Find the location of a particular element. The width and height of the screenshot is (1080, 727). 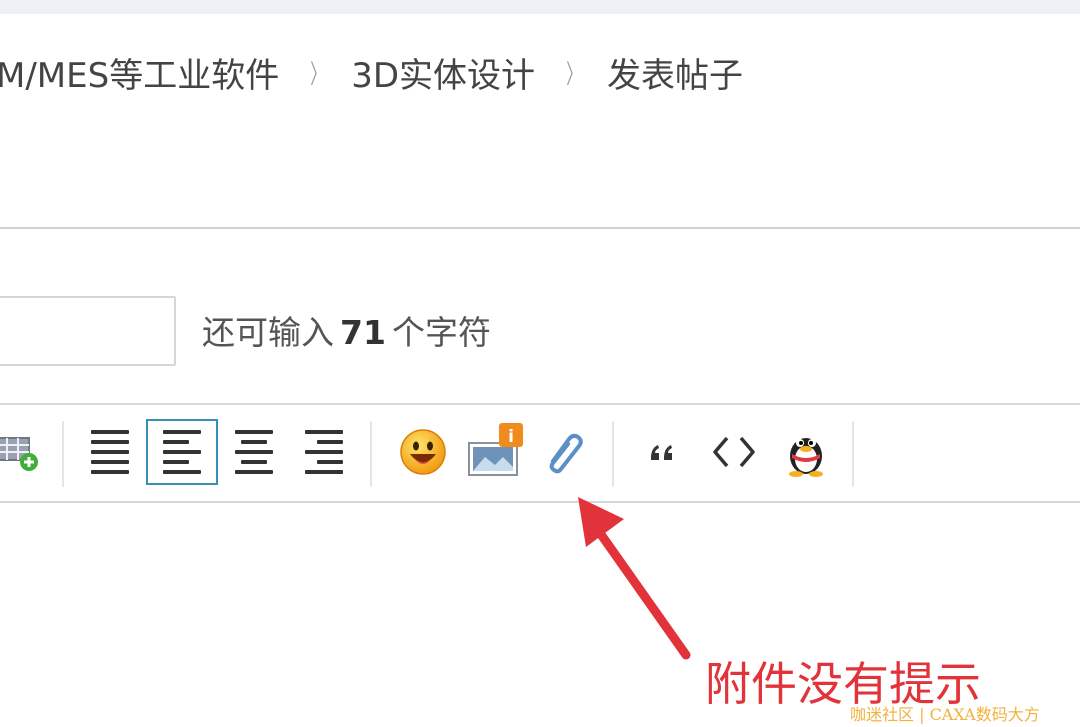

breadcrumb-item-forum: 3D实体设计 is located at coordinates (443, 72).